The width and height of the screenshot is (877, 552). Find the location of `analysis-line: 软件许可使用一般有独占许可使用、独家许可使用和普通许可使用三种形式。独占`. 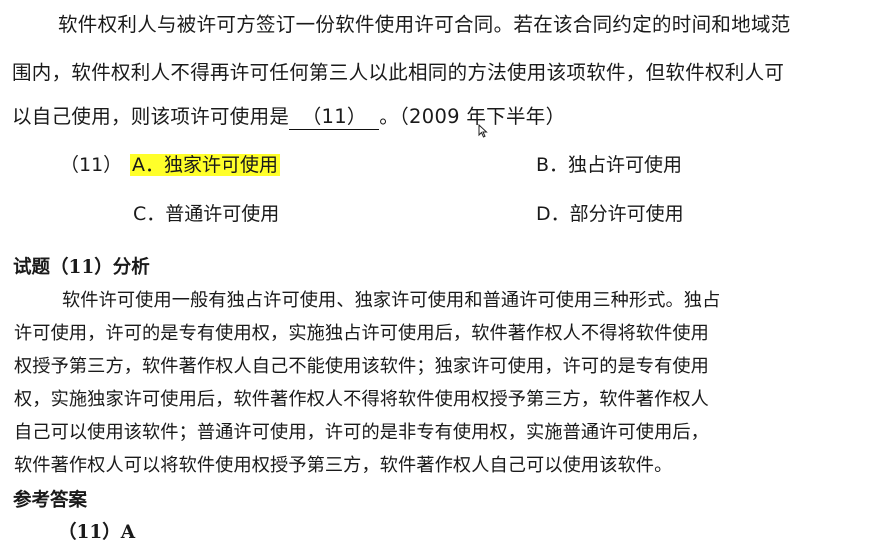

analysis-line: 软件许可使用一般有独占许可使用、独家许可使用和普通许可使用三种形式。独占 is located at coordinates (391, 300).